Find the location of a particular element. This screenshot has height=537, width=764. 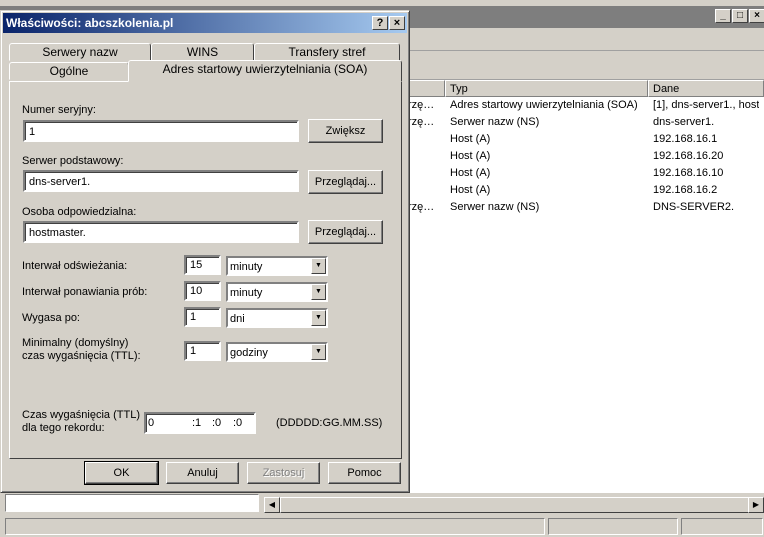

records-list-header: Typ Dane is located at coordinates (584, 88).